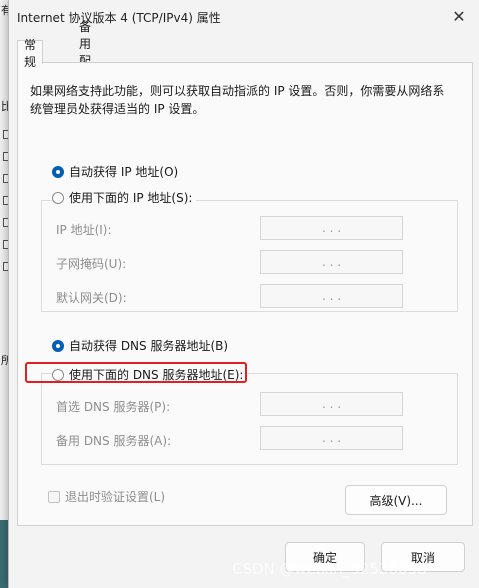  Describe the element at coordinates (85, 52) in the screenshot. I see `tab-alternate-config: 备用配置` at that location.